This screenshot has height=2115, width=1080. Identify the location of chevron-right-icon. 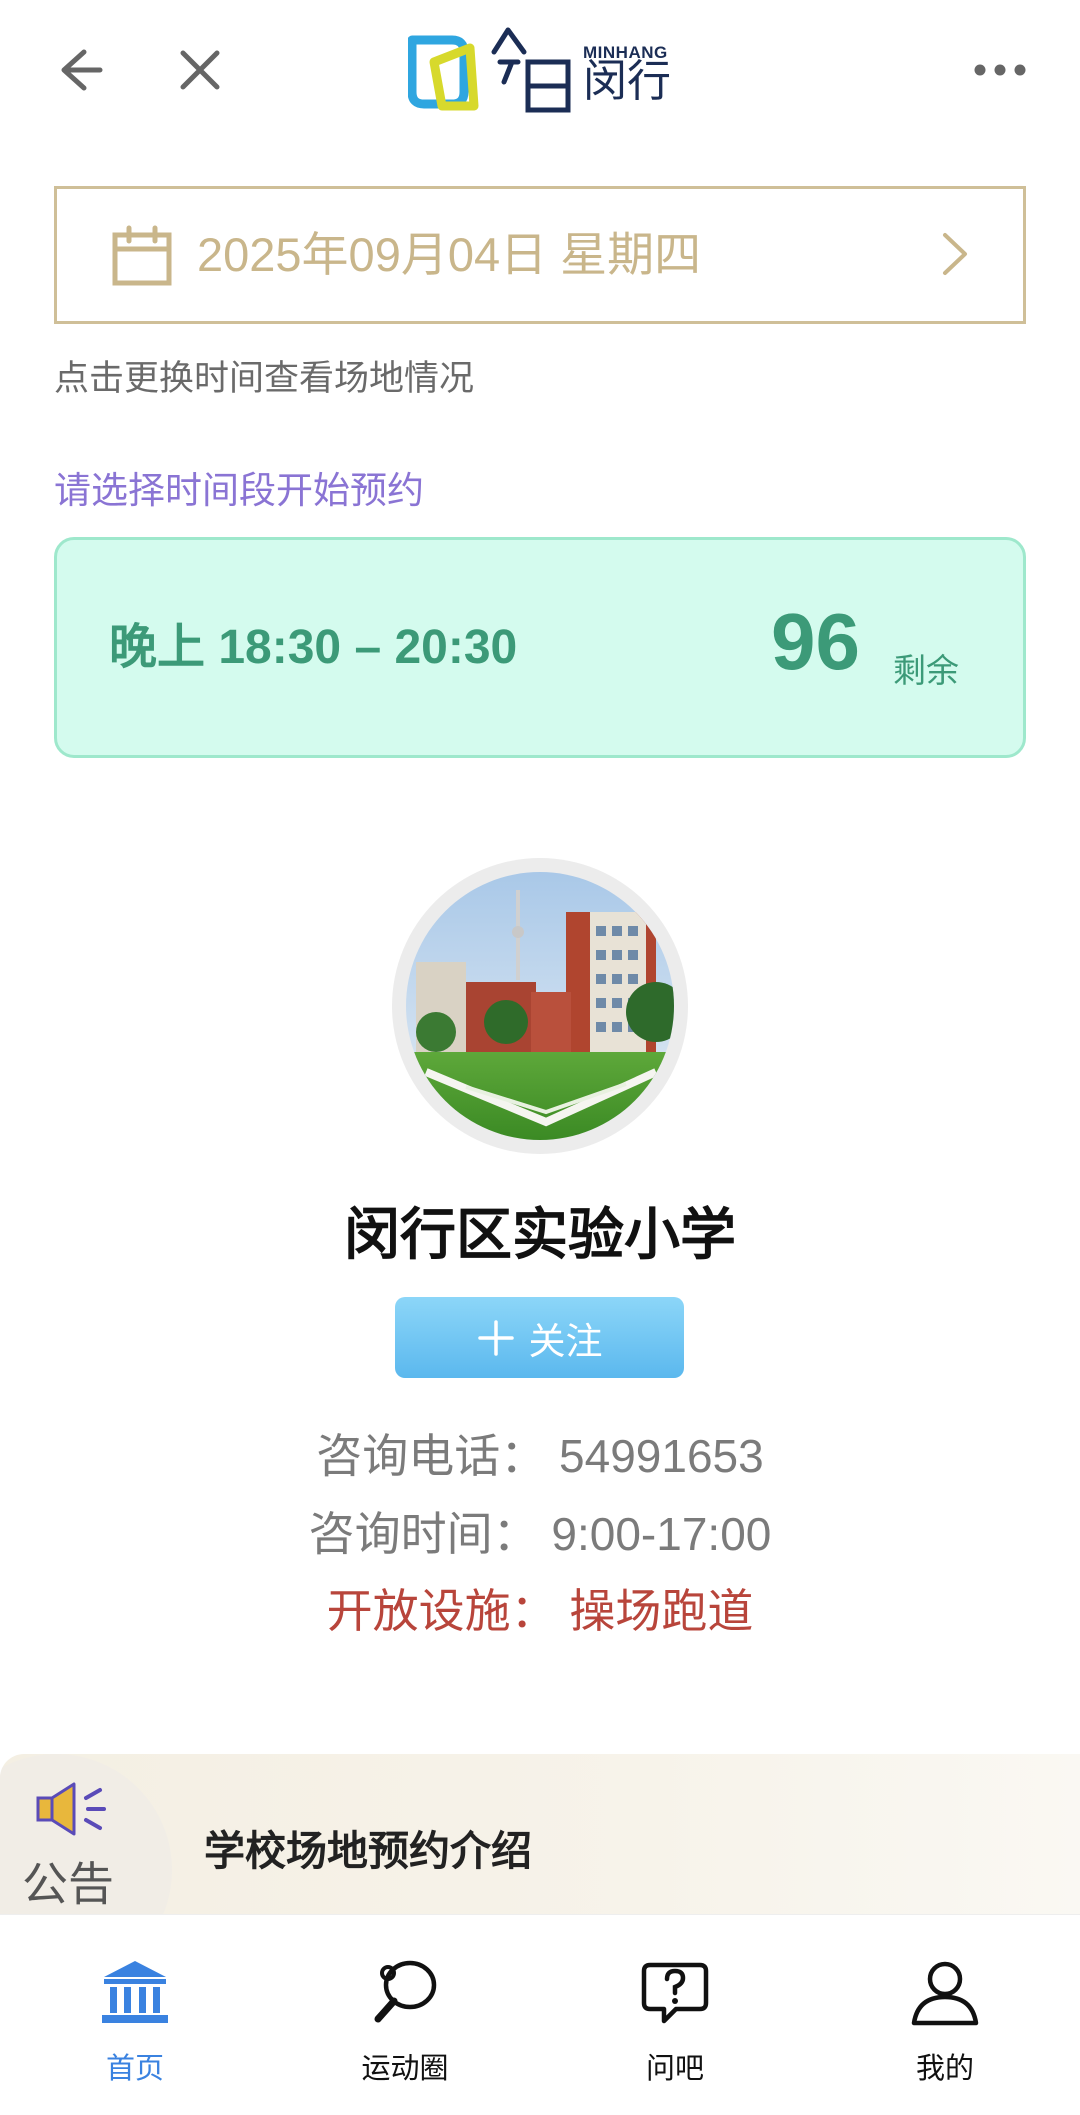
(955, 254).